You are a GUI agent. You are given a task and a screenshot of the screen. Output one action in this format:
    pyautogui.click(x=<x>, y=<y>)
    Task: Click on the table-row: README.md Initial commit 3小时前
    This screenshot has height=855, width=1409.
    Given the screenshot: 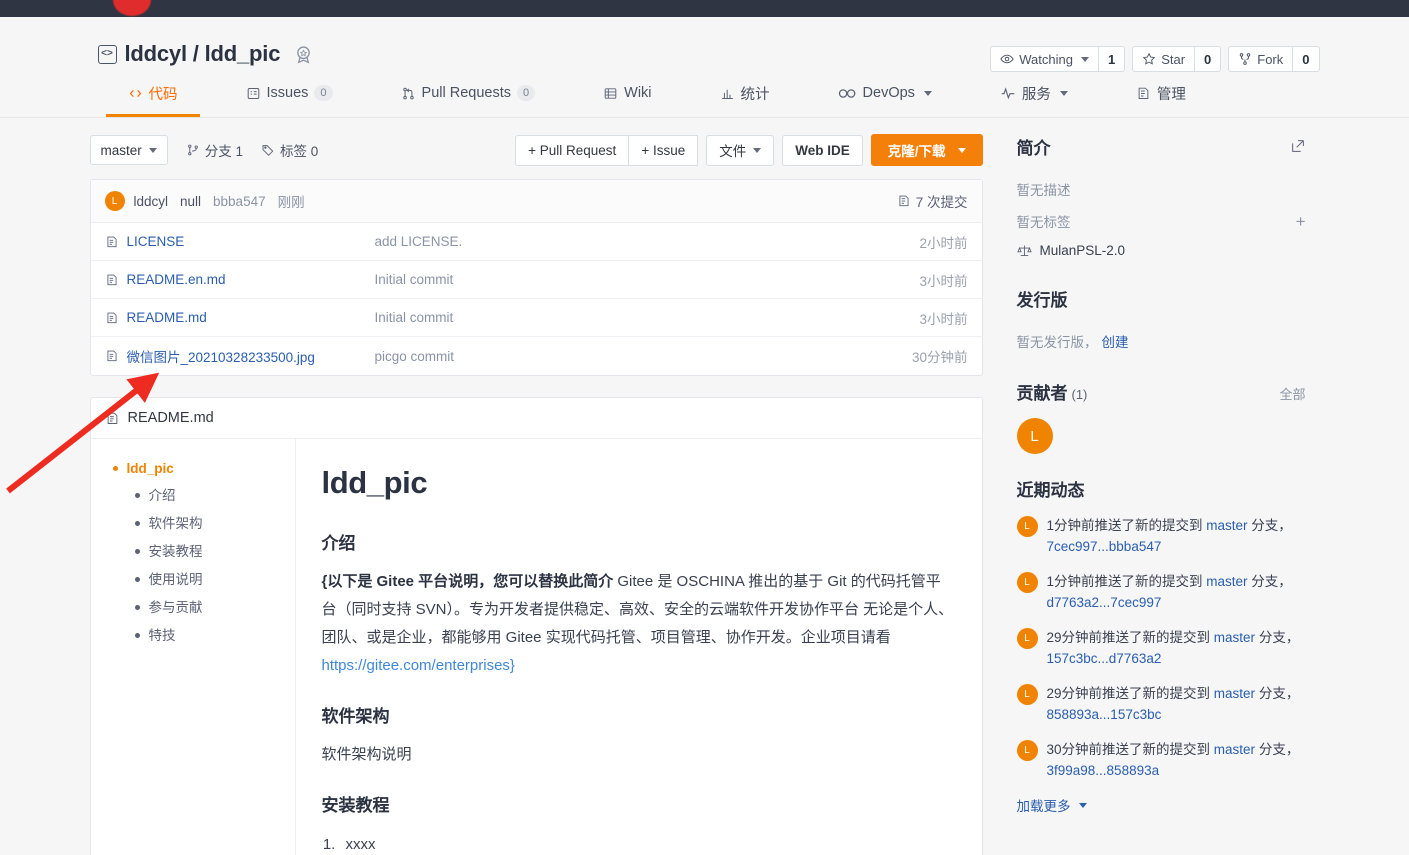 What is the action you would take?
    pyautogui.click(x=536, y=318)
    